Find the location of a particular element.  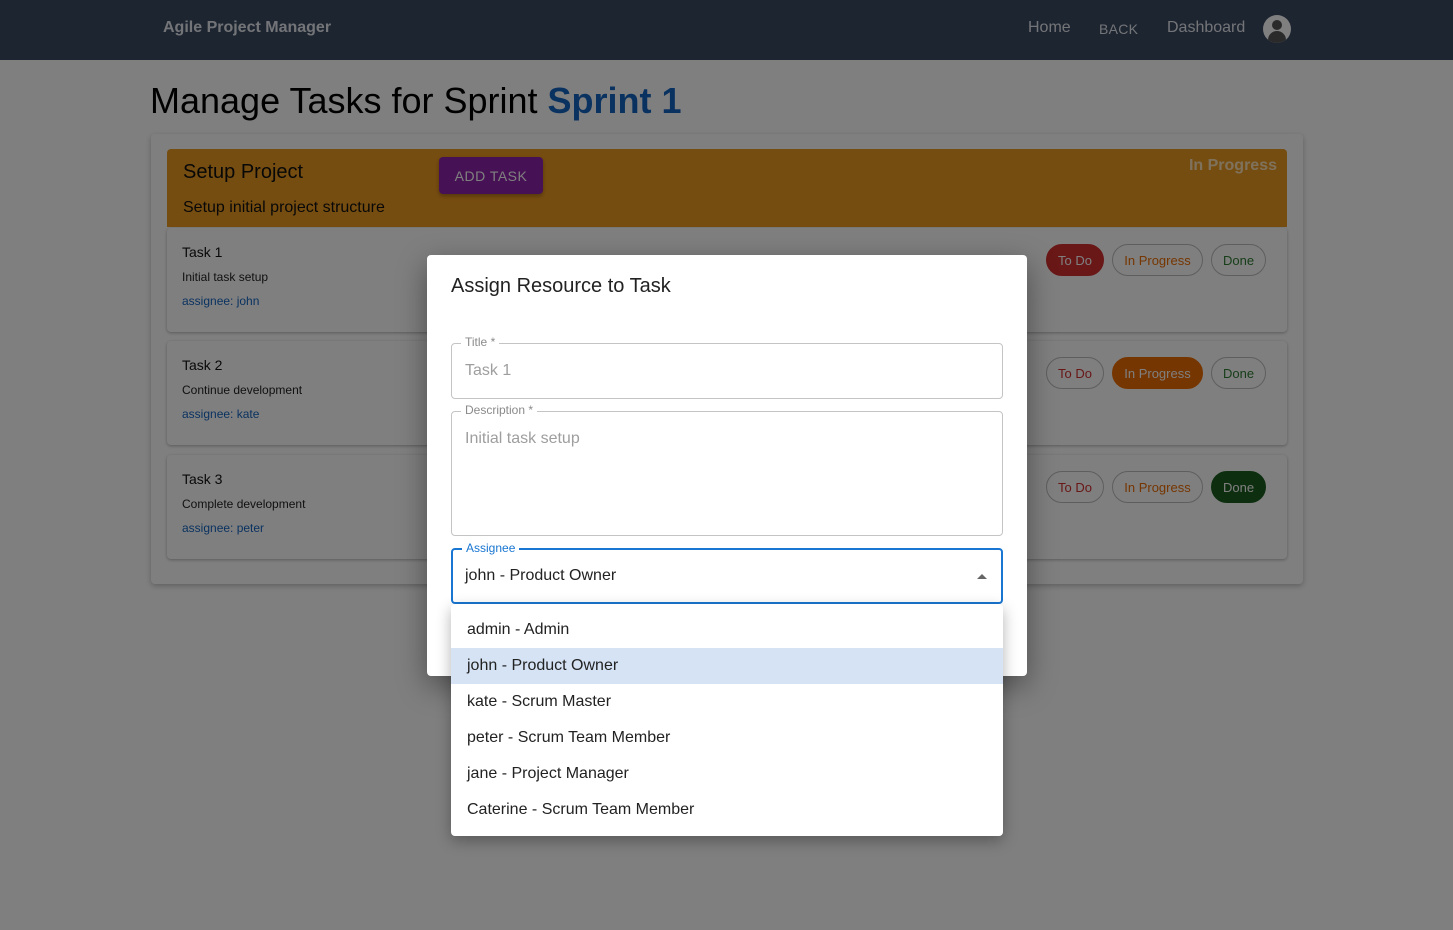

assignee-option: peter - Scrum Team Member is located at coordinates (727, 738).